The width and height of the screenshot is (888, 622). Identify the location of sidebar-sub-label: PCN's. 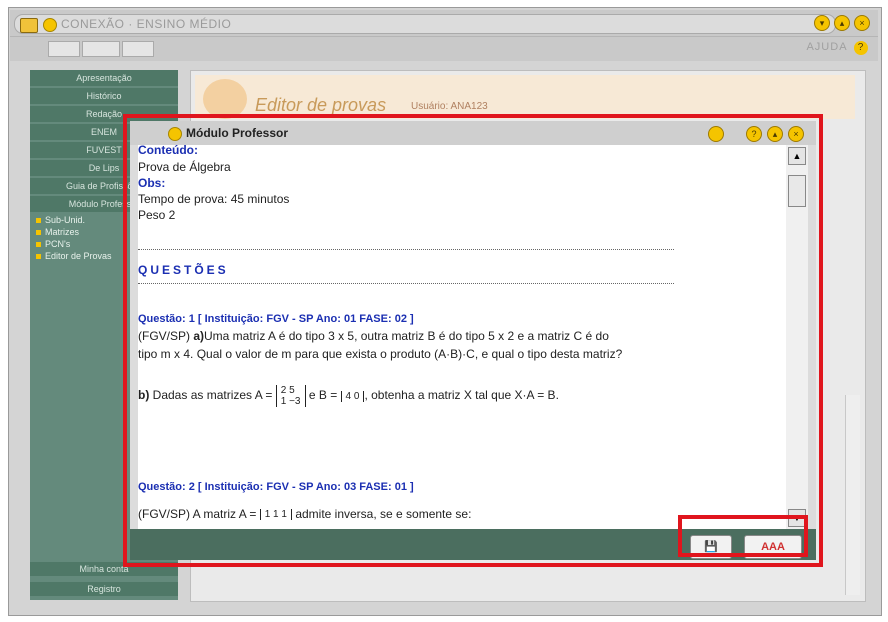
(58, 244).